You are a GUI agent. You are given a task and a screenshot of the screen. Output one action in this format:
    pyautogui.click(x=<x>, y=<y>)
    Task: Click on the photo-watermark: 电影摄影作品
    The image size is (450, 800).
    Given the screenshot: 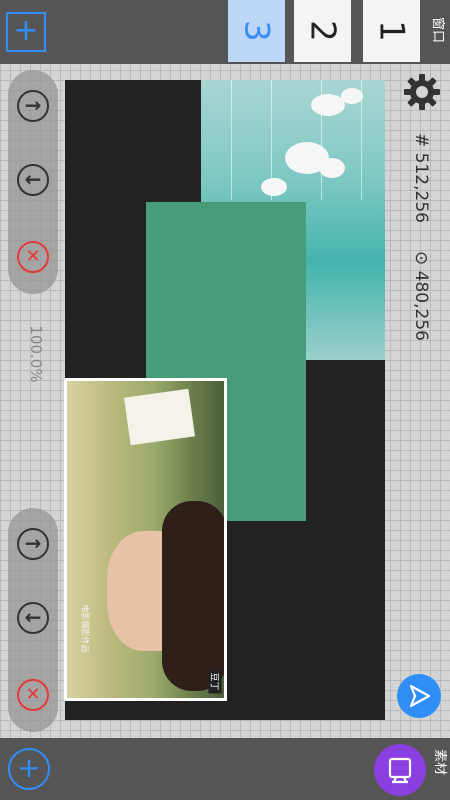 What is the action you would take?
    pyautogui.click(x=85, y=628)
    